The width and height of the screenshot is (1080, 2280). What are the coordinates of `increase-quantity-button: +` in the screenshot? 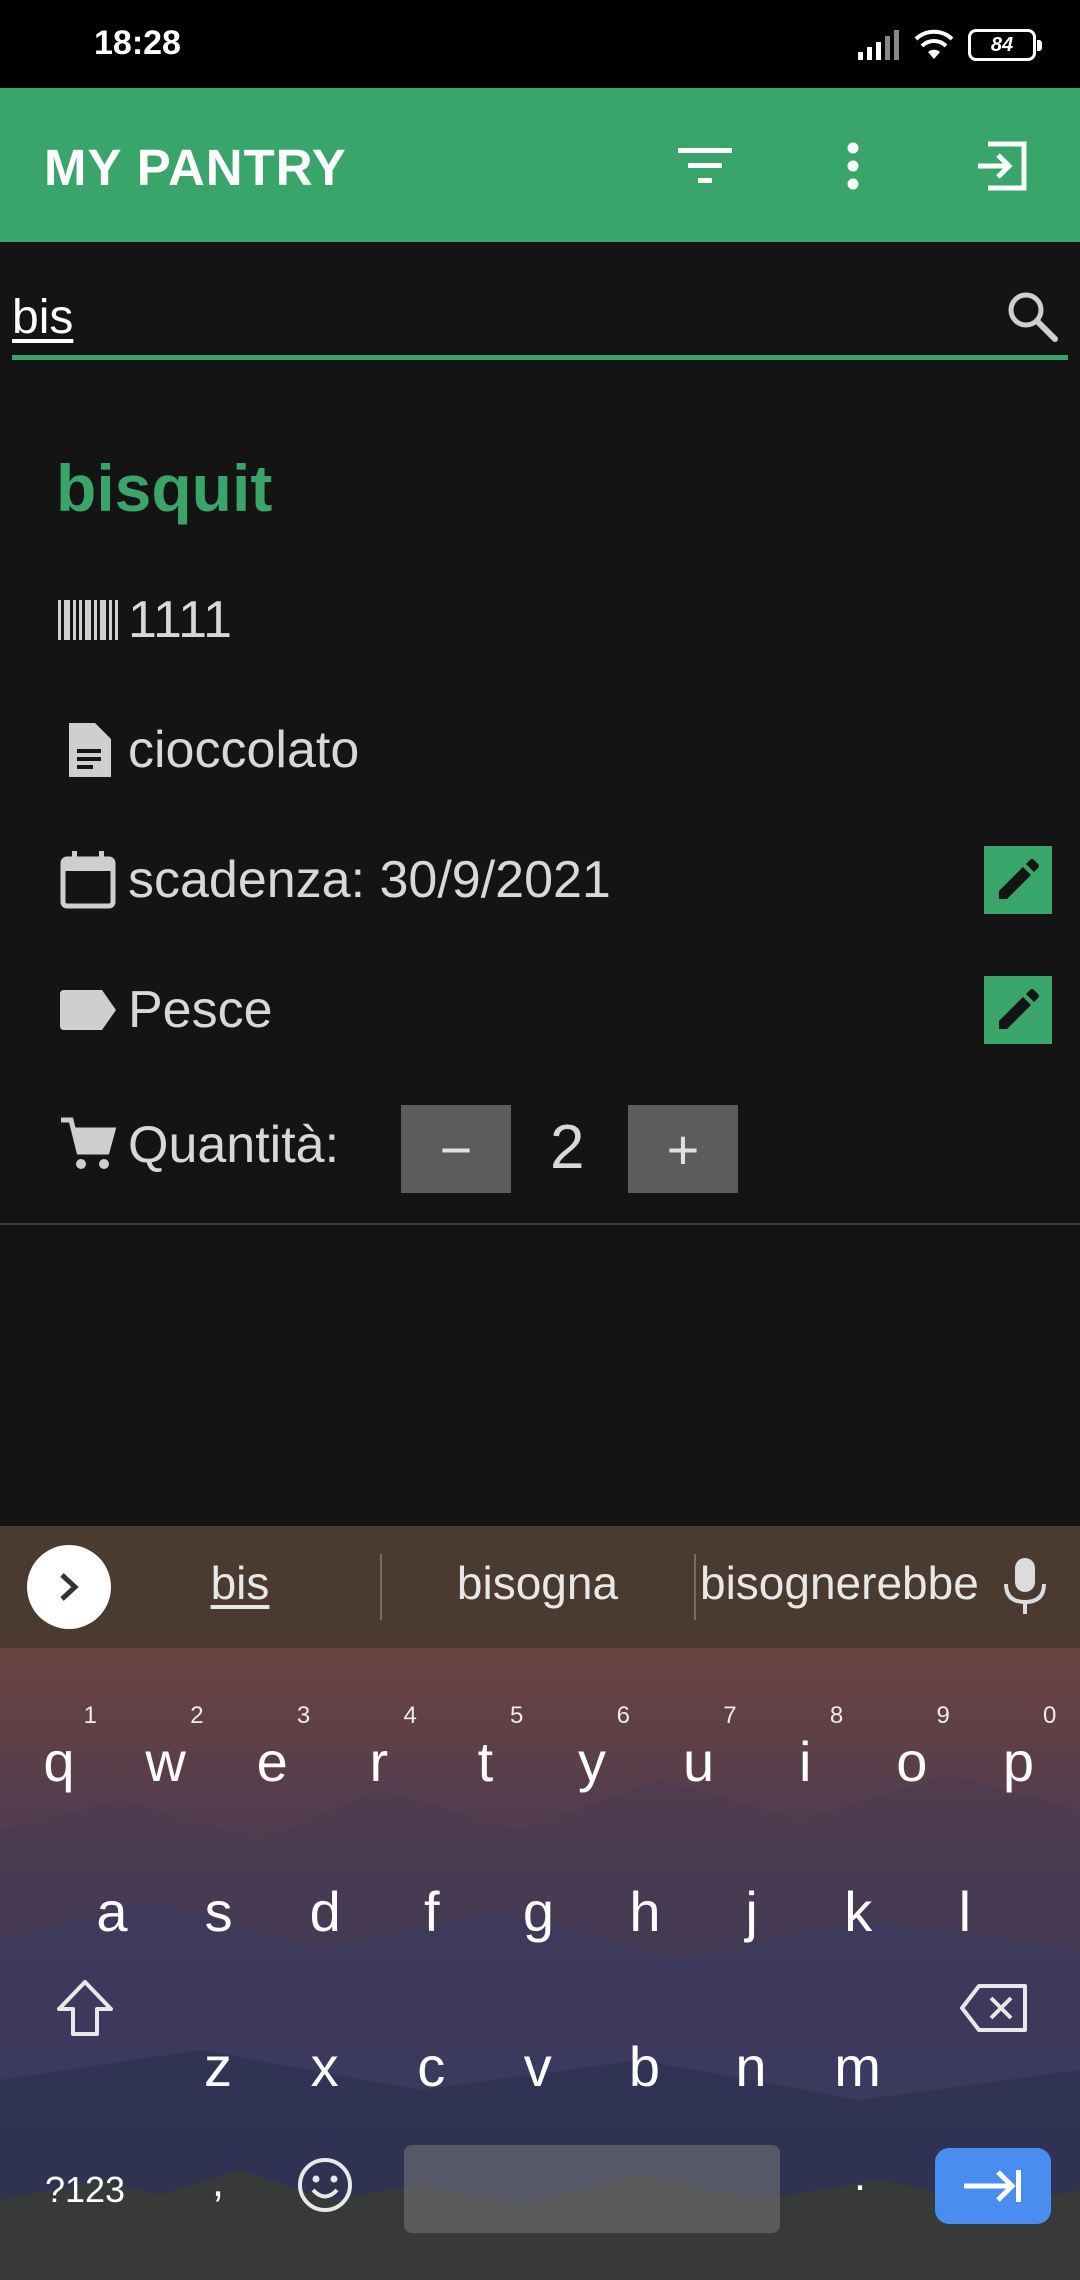 It's located at (683, 1149).